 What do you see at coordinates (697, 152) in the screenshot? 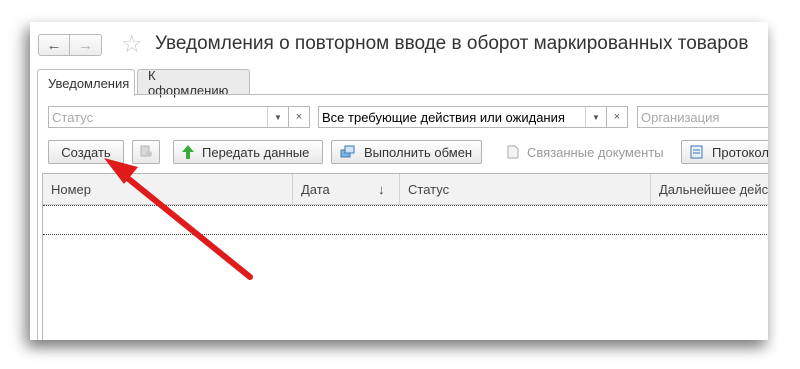
I see `protocol-icon` at bounding box center [697, 152].